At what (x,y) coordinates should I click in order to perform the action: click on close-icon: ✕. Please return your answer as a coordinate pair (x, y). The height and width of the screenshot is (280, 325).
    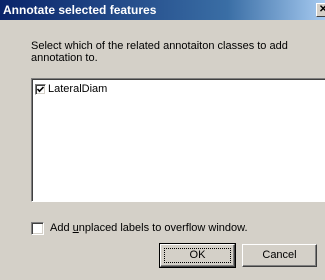
    Looking at the image, I should click on (322, 9).